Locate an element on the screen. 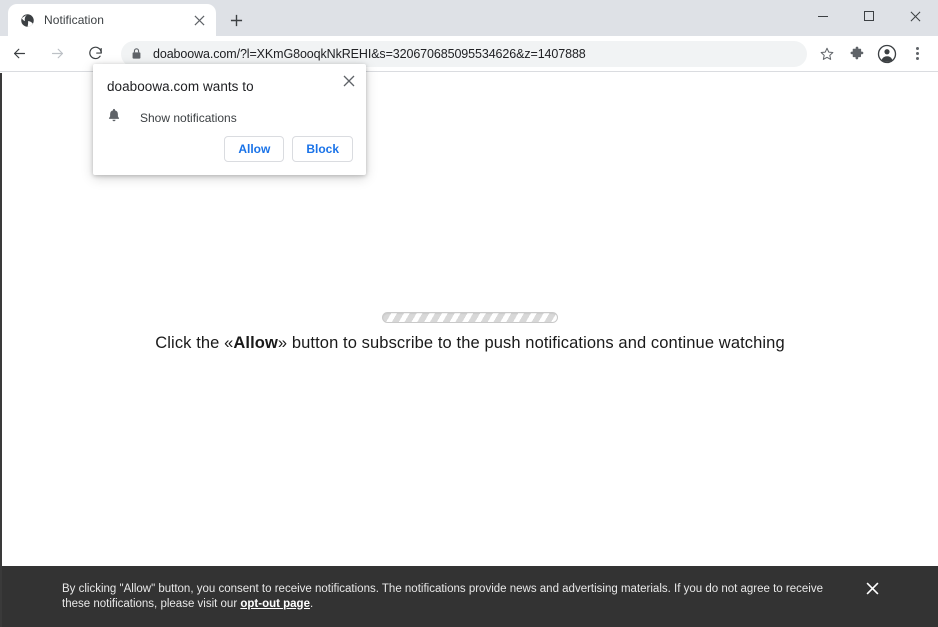 Image resolution: width=938 pixels, height=627 pixels. globe-icon is located at coordinates (27, 20).